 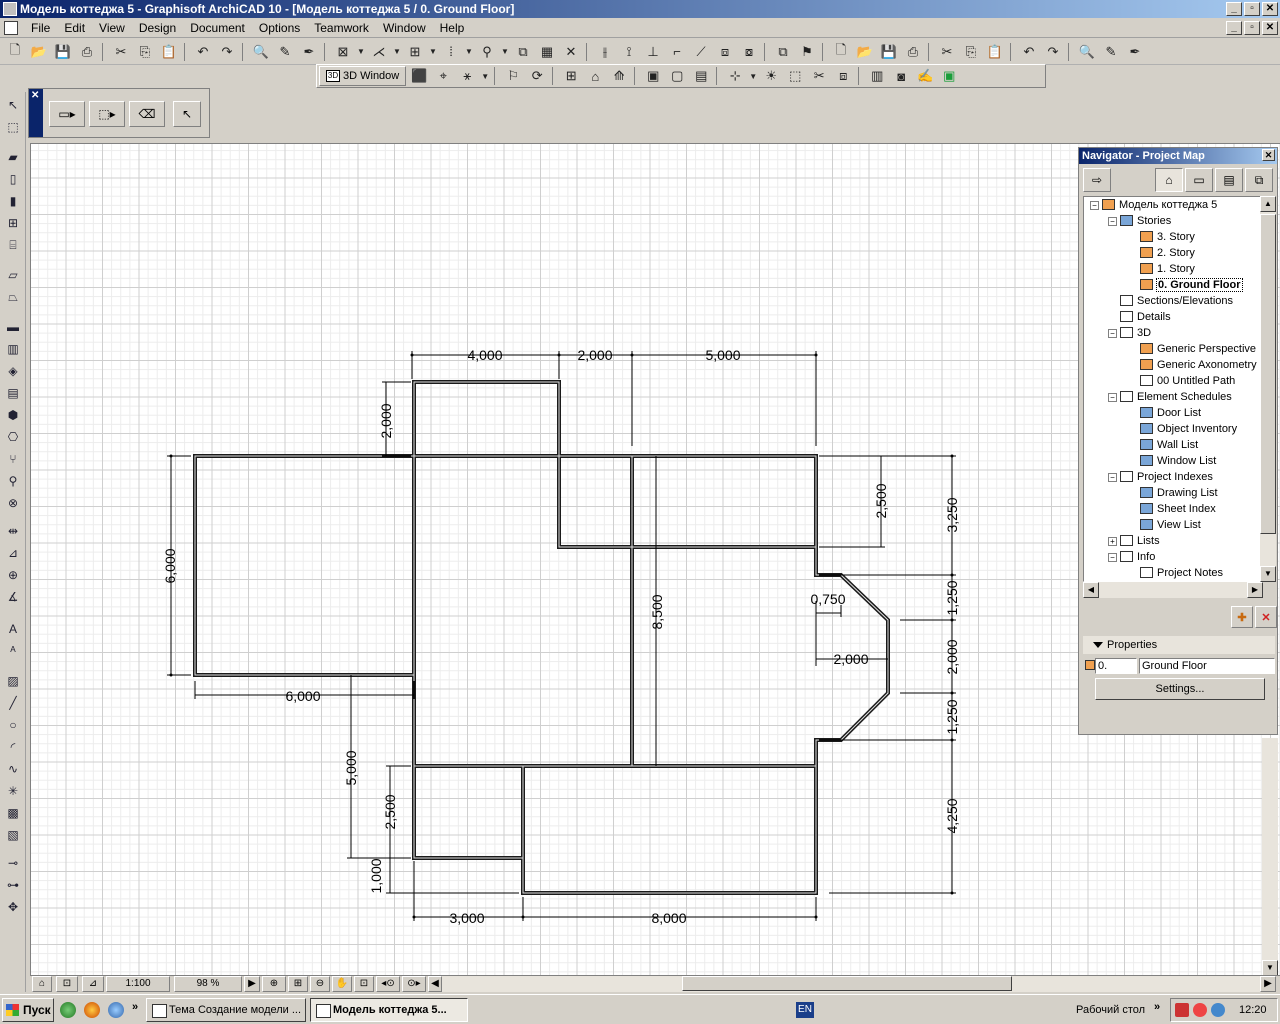 What do you see at coordinates (35, 95) in the screenshot?
I see `close-icon: ✕` at bounding box center [35, 95].